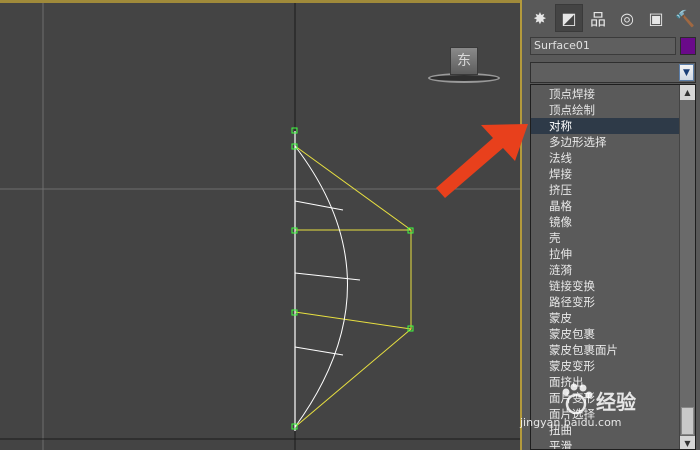 This screenshot has width=700, height=450. I want to click on red-arrow-annotation, so click(482, 161).